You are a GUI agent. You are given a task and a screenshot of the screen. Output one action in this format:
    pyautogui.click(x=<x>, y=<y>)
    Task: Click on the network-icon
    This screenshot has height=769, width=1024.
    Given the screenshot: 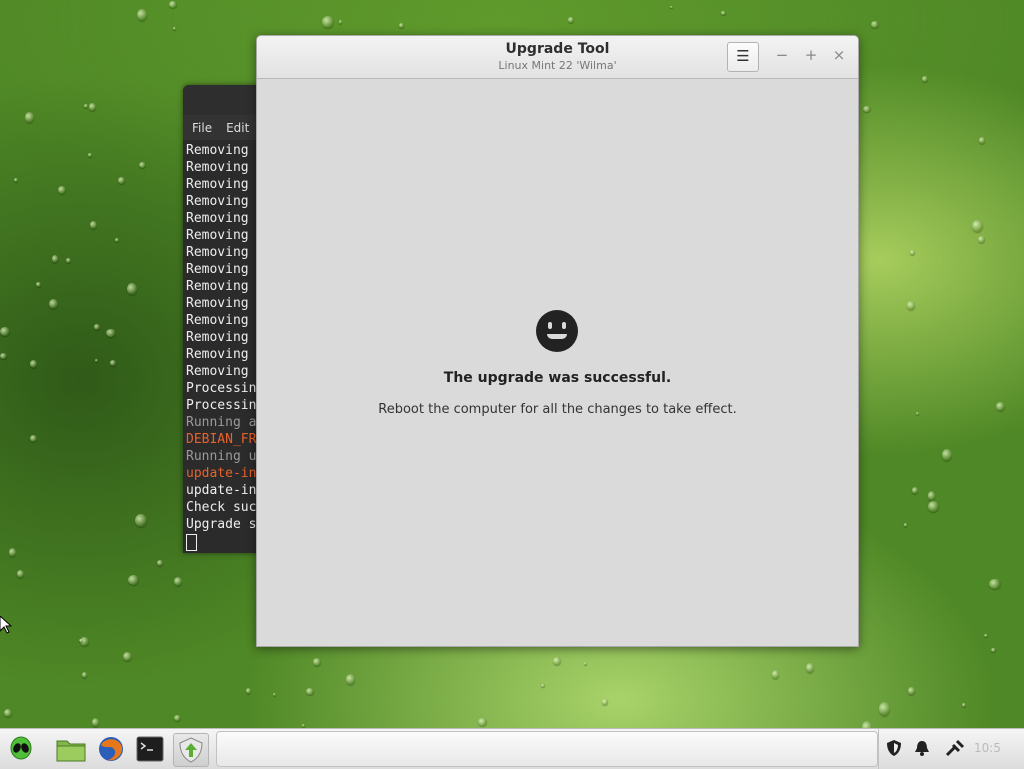 What is the action you would take?
    pyautogui.click(x=955, y=749)
    